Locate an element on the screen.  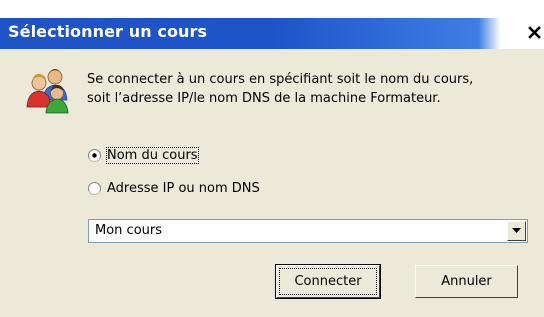
radio-label-course-name: Nom du cours is located at coordinates (152, 155).